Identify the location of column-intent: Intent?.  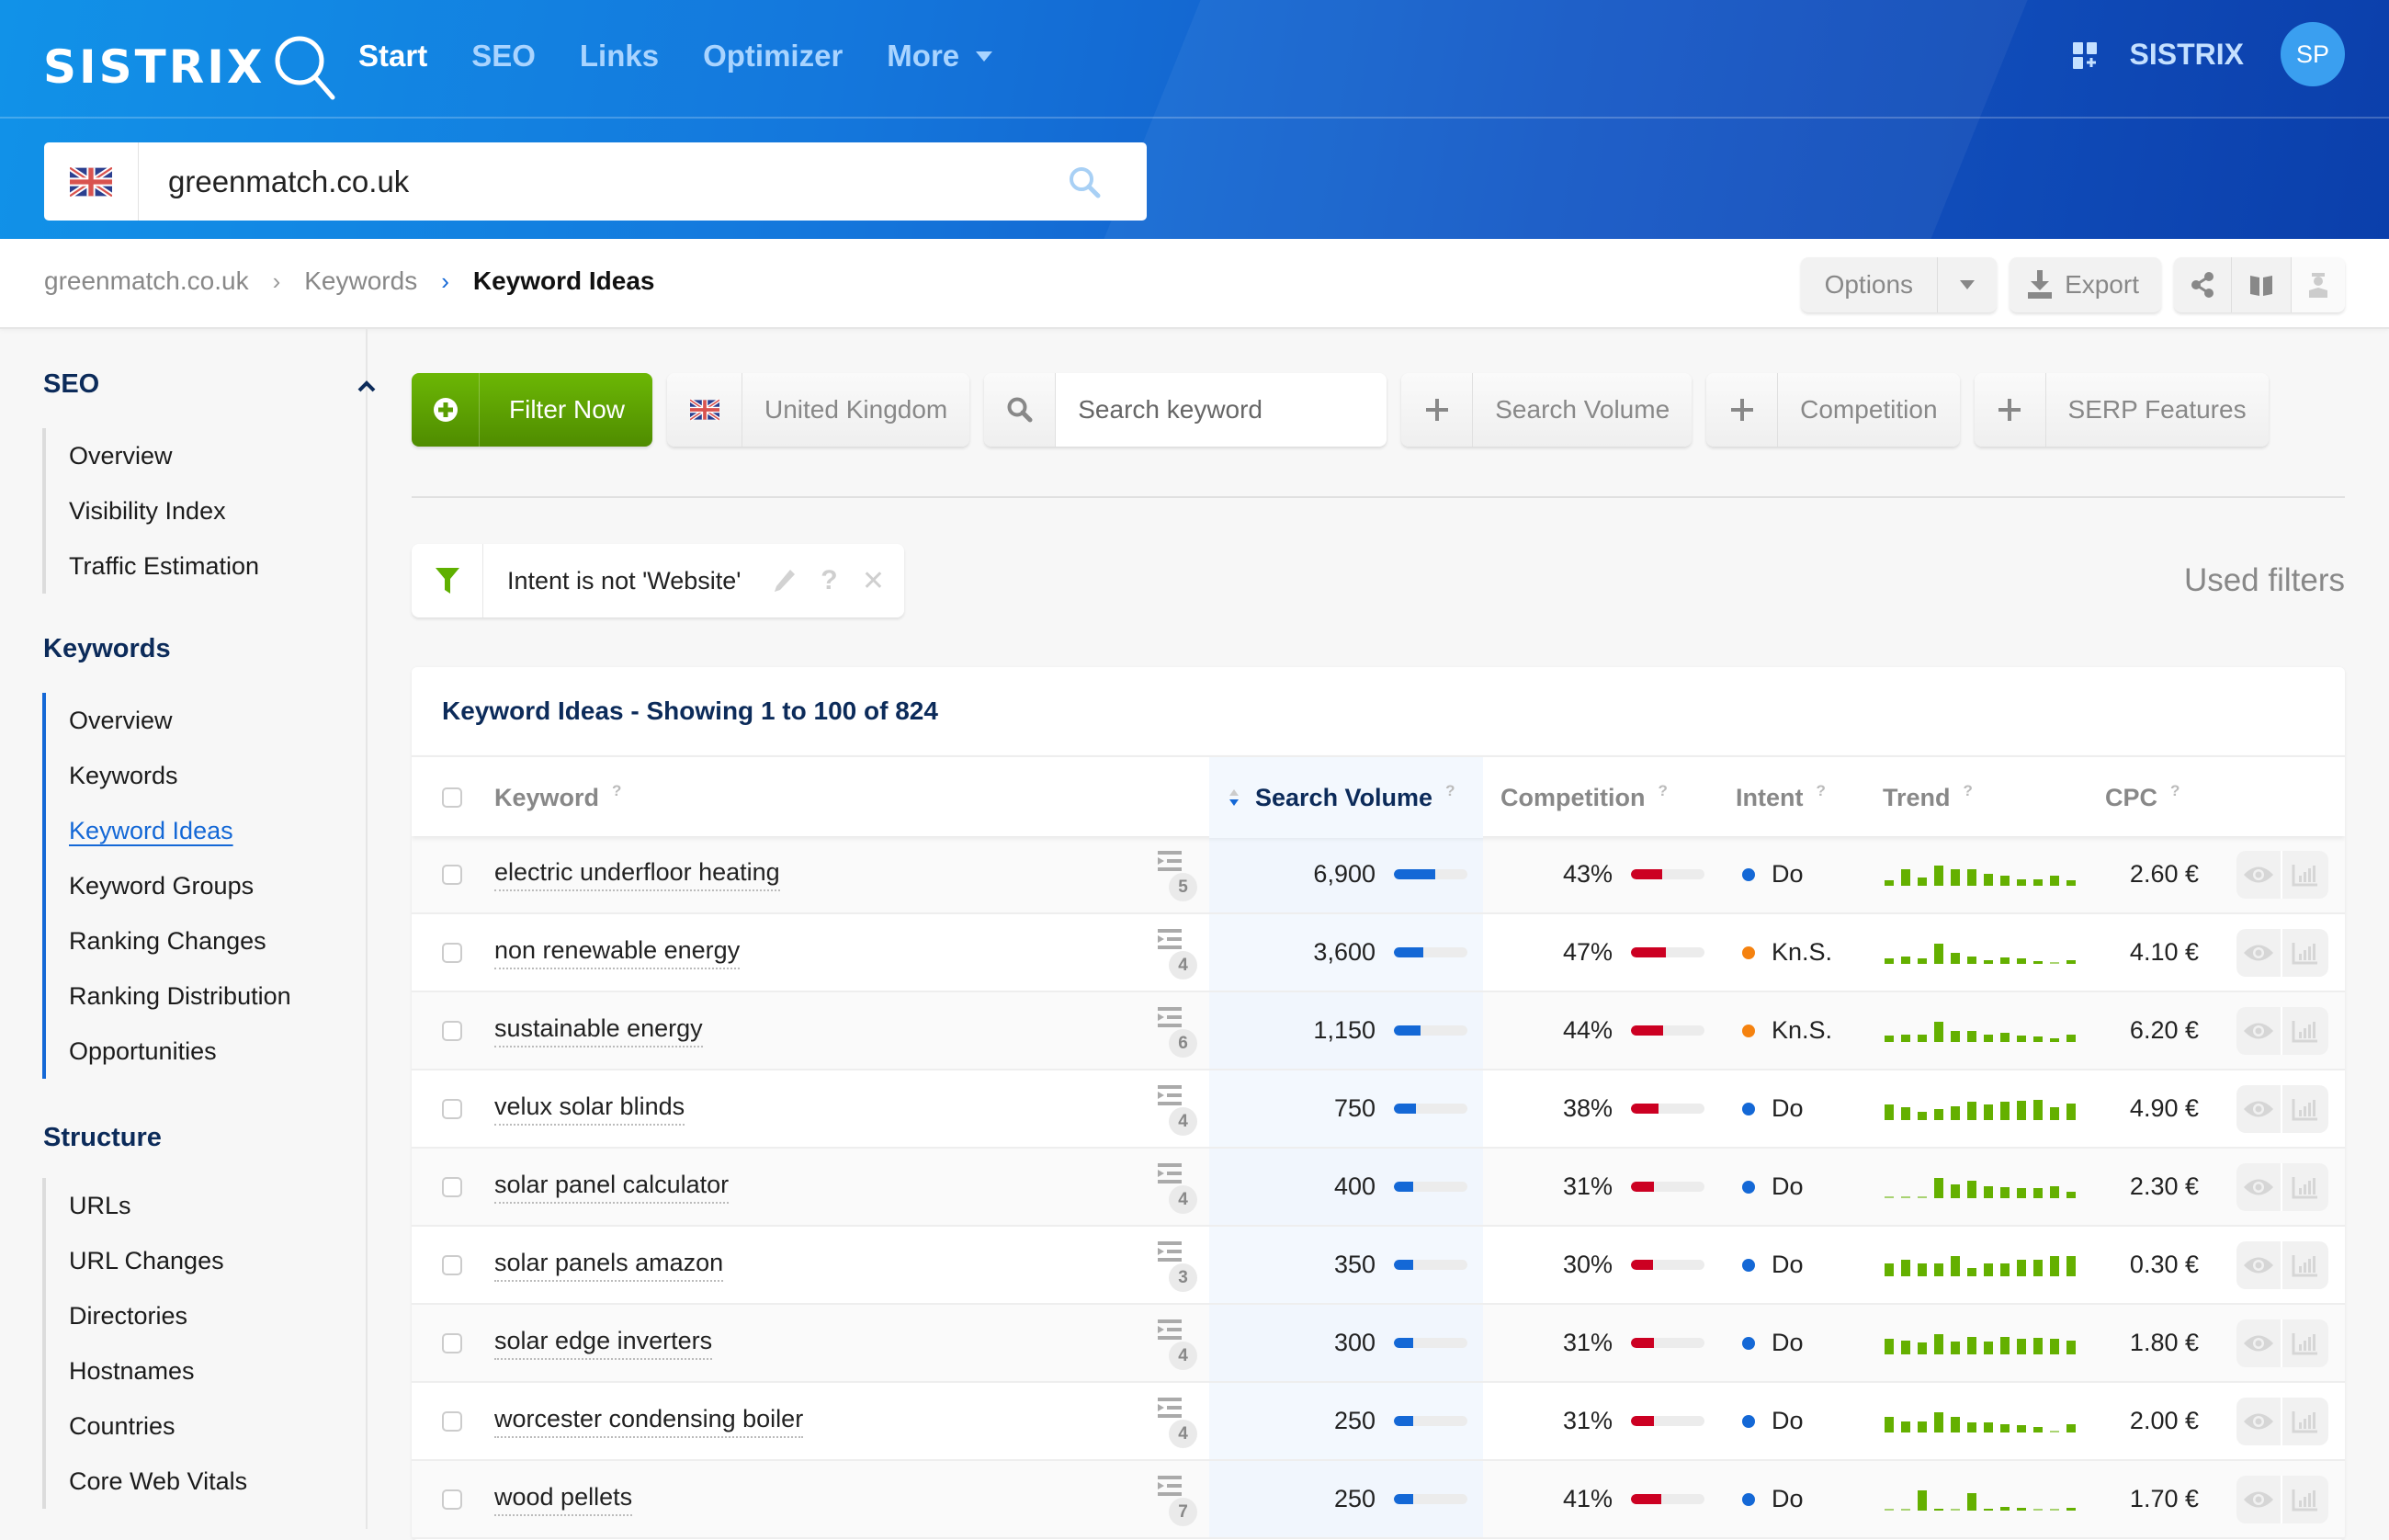
(1781, 797).